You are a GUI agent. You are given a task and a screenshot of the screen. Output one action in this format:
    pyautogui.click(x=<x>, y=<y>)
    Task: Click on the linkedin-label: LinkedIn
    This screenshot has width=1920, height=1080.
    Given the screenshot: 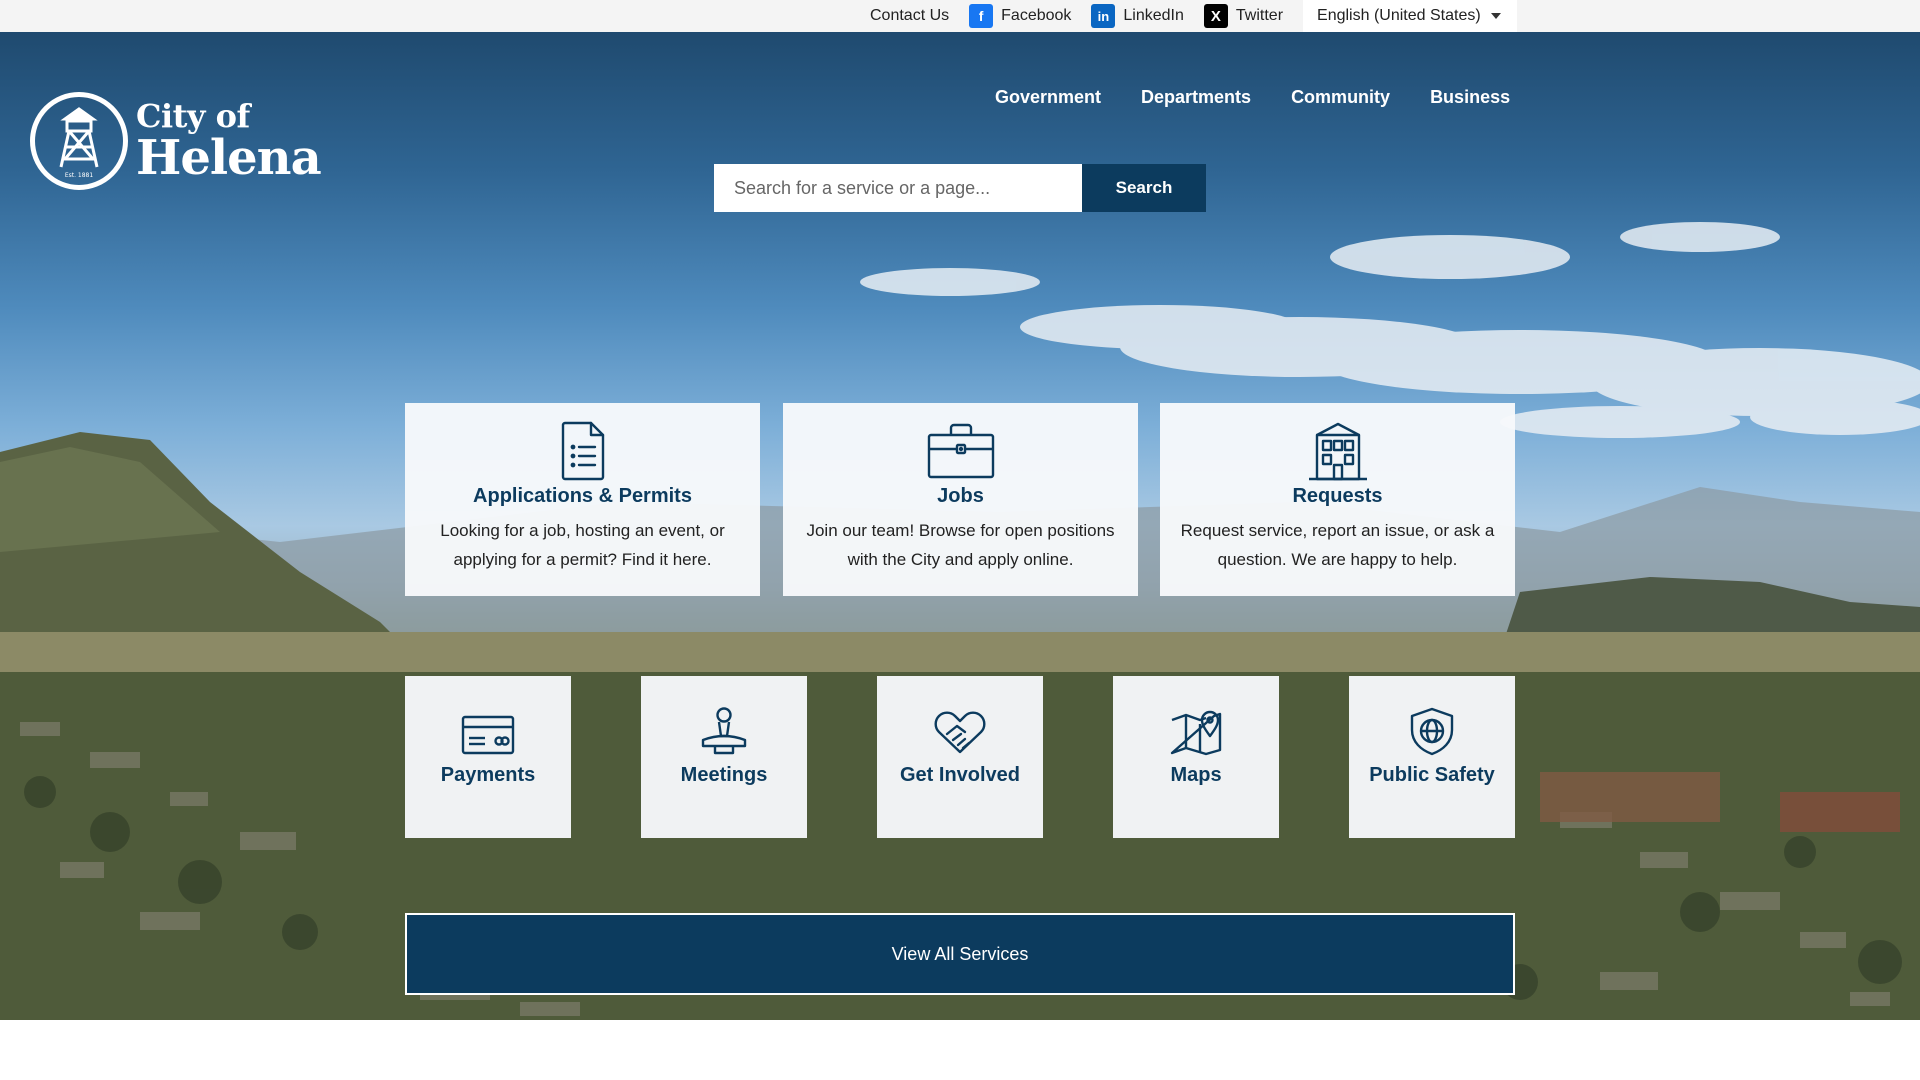 What is the action you would take?
    pyautogui.click(x=1153, y=15)
    